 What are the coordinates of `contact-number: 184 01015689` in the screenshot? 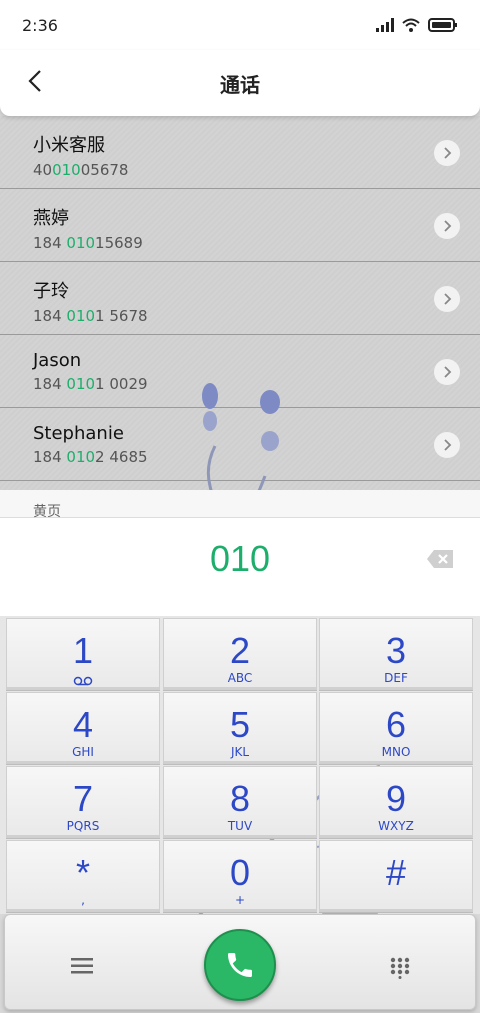 It's located at (88, 243).